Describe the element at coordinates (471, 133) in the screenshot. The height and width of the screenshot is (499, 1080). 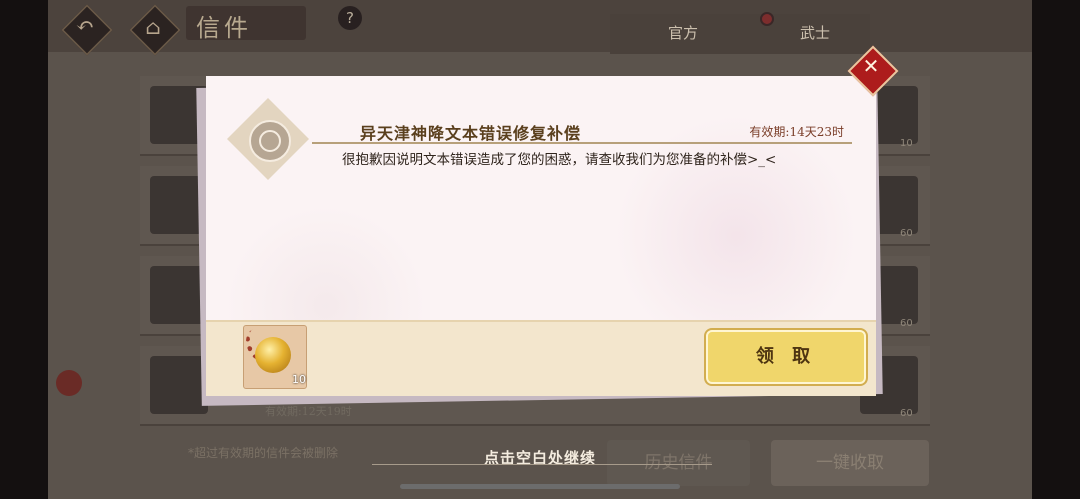
I see `mail-title: 异天津神降文本错误修复补偿` at that location.